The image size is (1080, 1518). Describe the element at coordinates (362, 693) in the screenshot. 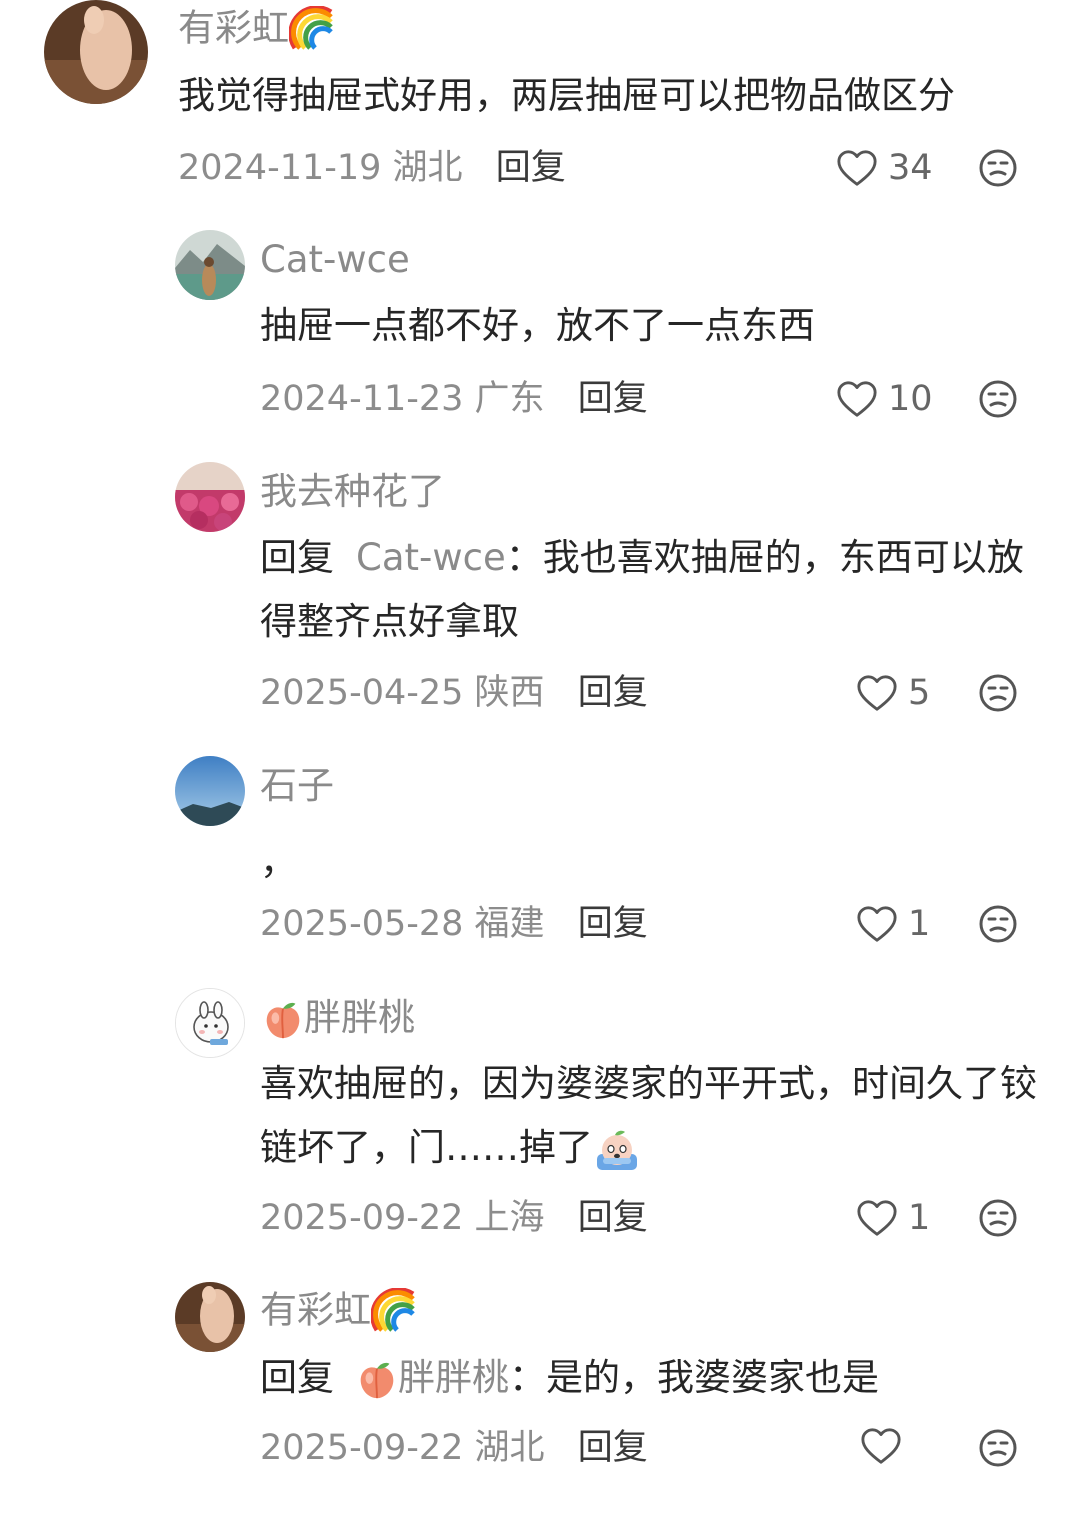

I see `comment-date: 2025-04-25` at that location.